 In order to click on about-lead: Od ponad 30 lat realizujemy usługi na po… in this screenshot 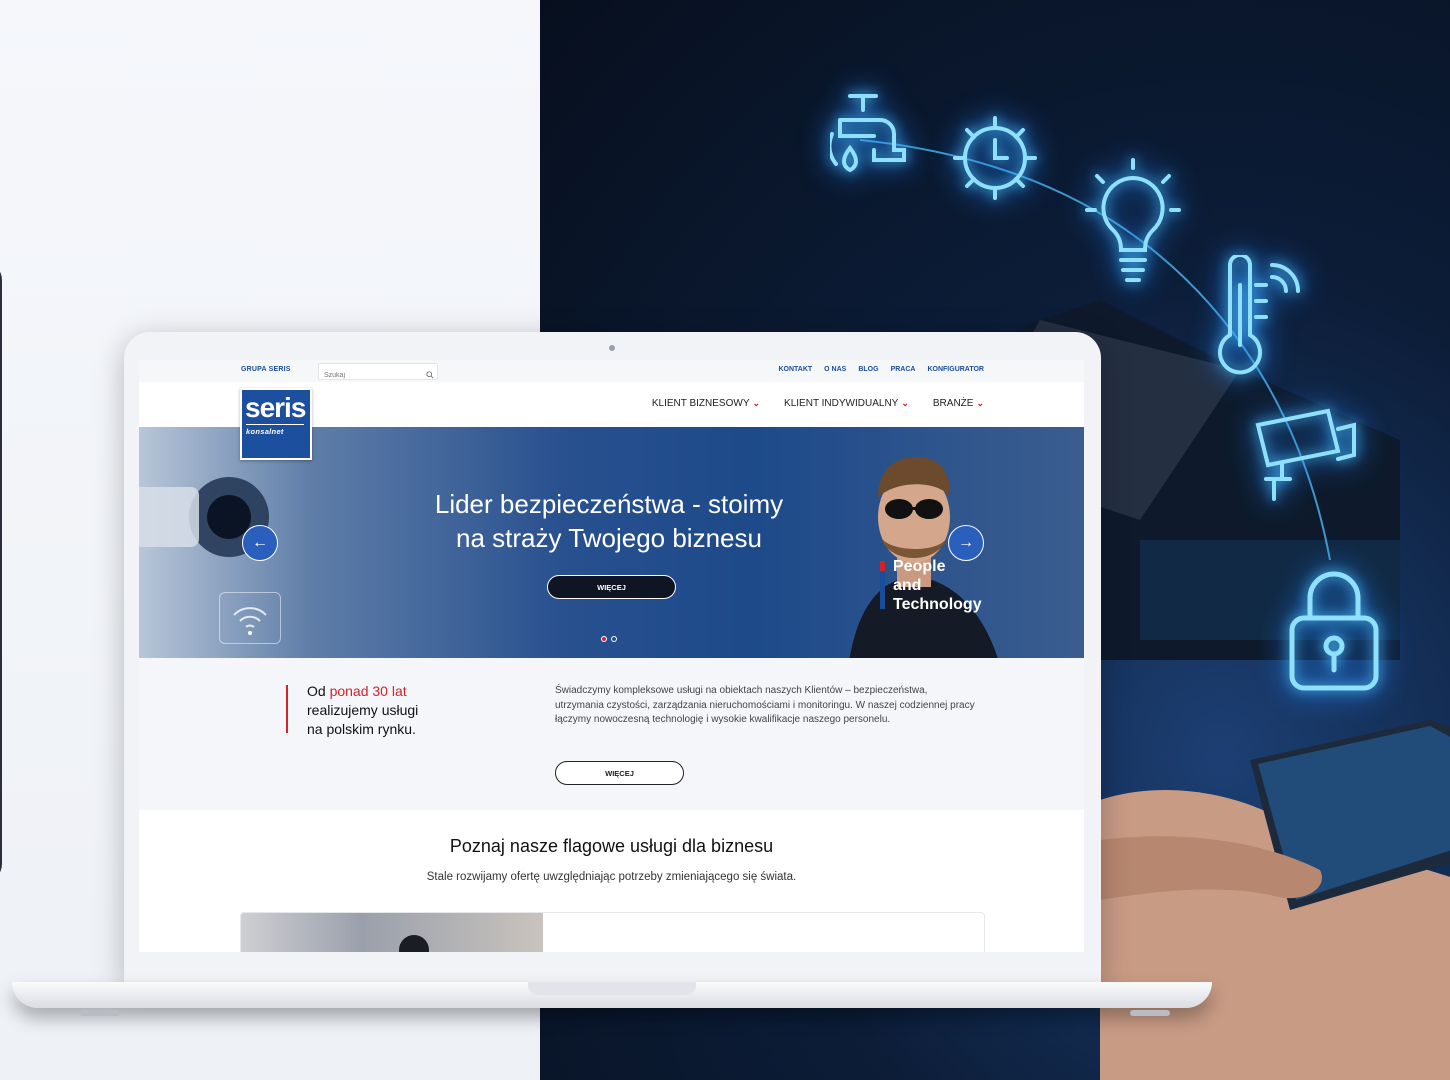, I will do `click(362, 710)`.